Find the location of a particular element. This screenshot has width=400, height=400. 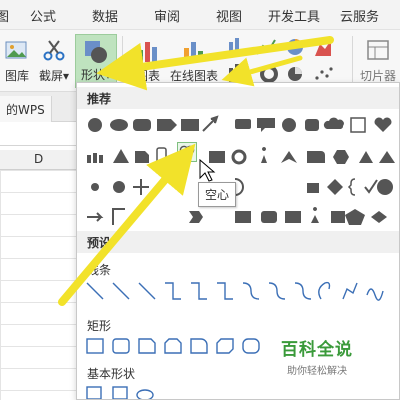

ring-shape is located at coordinates (239, 157).